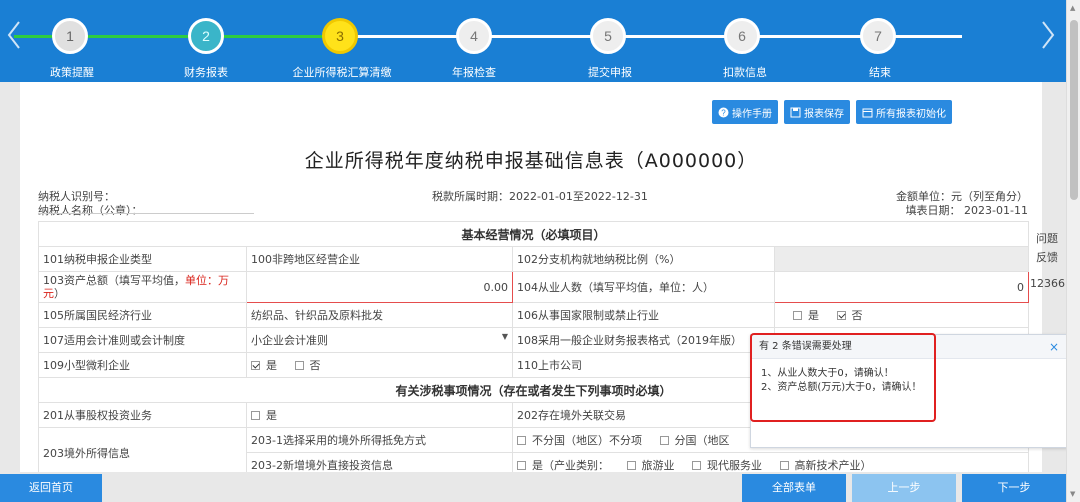 The height and width of the screenshot is (502, 1080). What do you see at coordinates (1014, 488) in the screenshot?
I see `next-step-button: 下一步` at bounding box center [1014, 488].